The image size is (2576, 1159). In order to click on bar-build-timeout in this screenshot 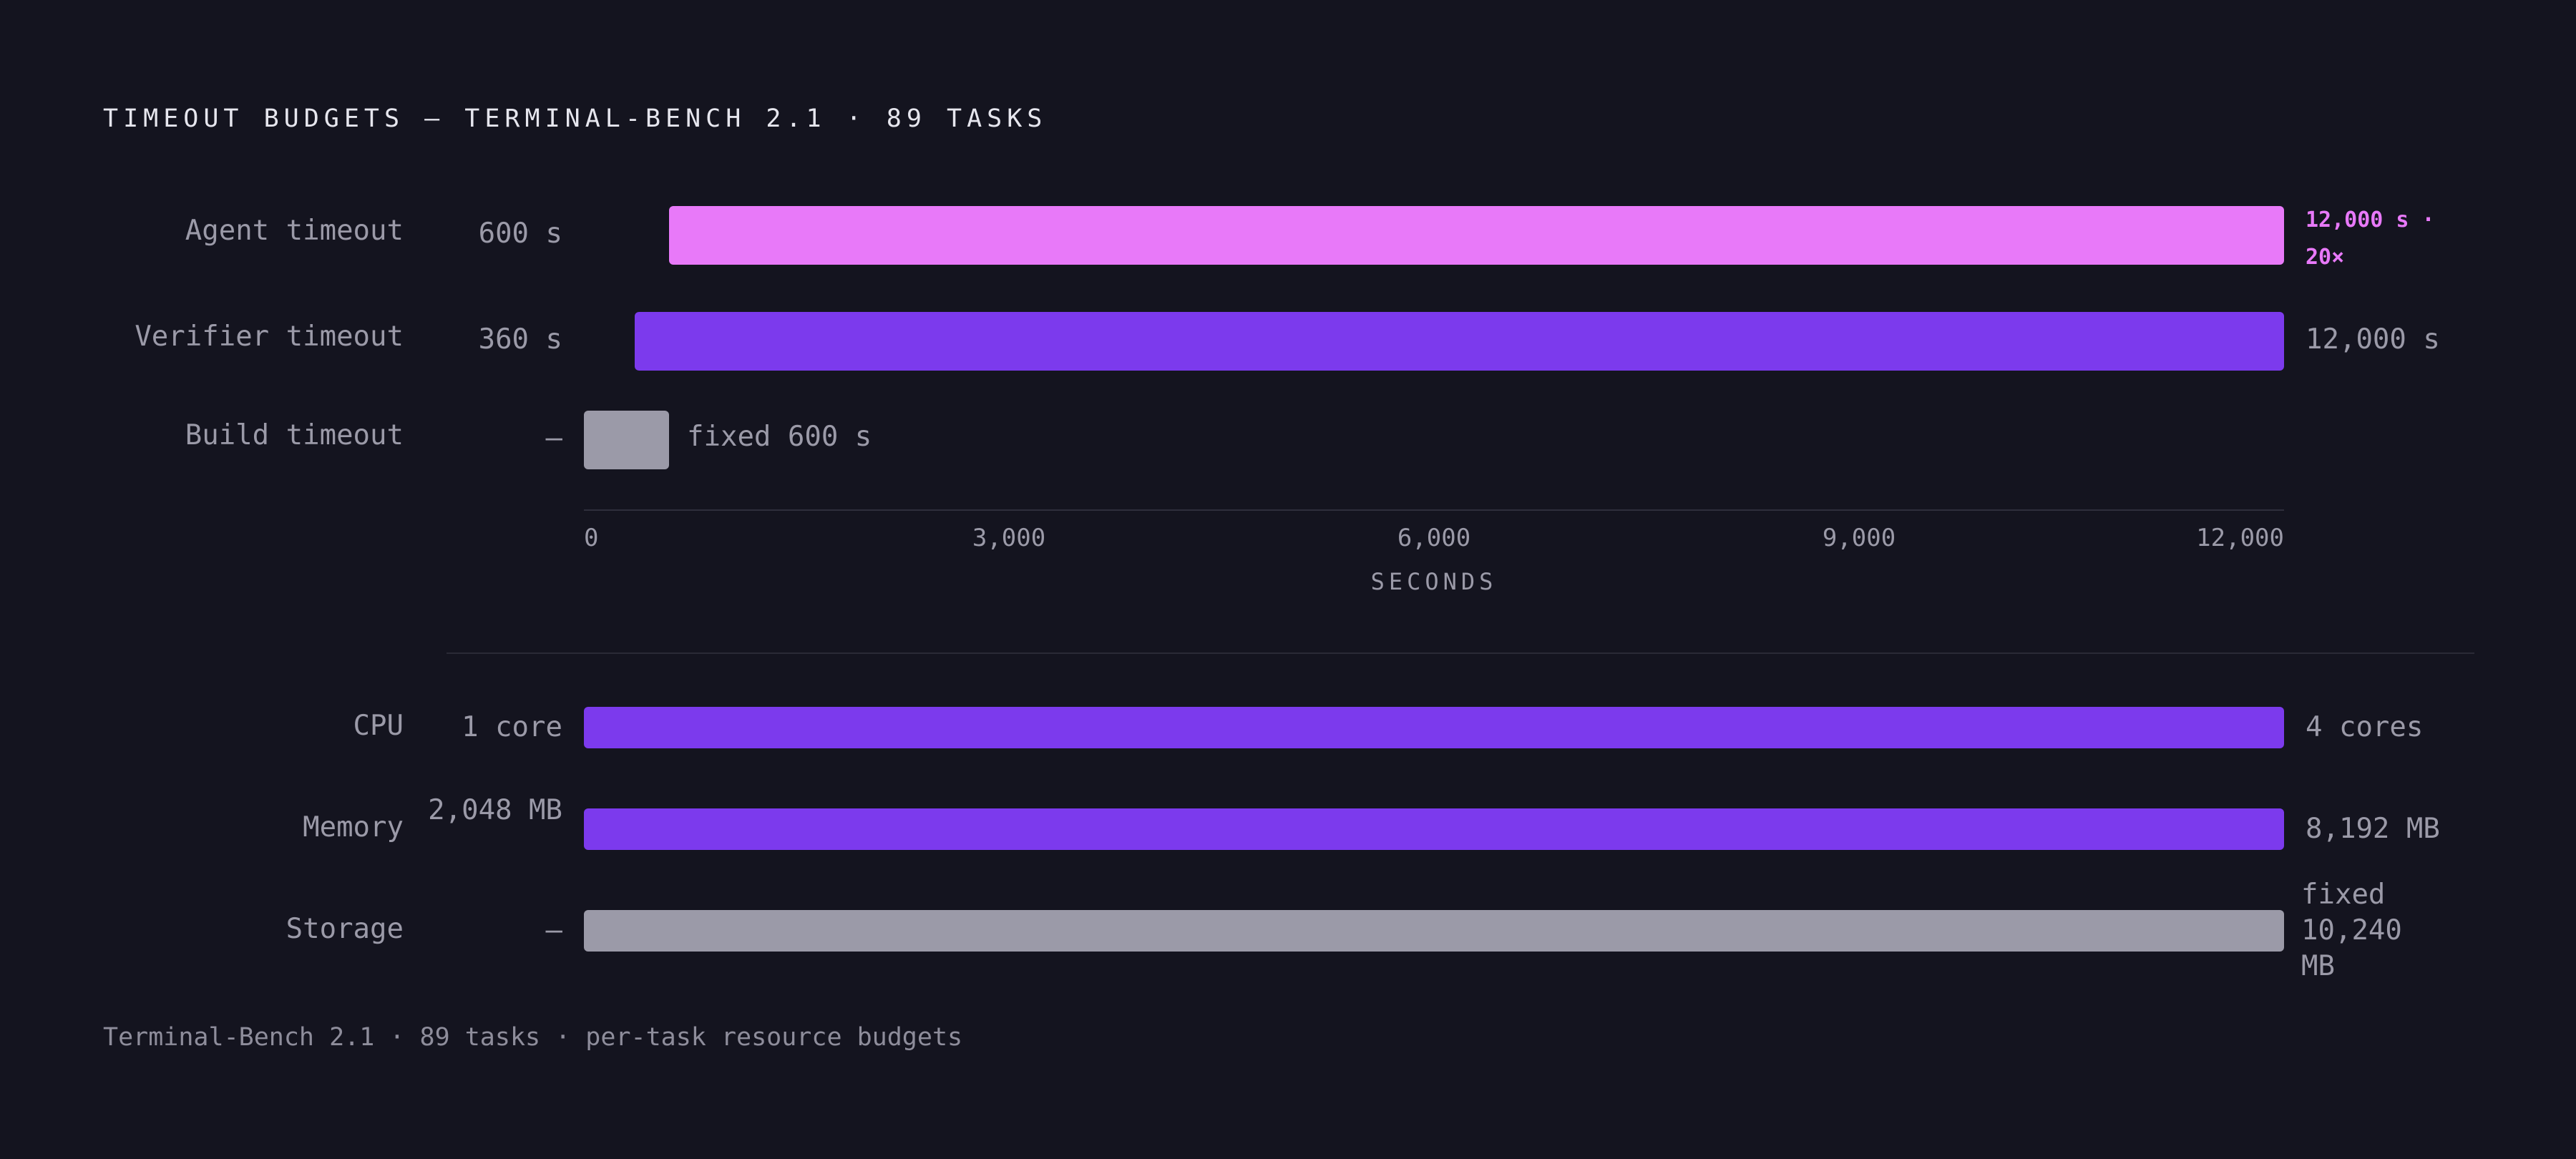, I will do `click(626, 440)`.